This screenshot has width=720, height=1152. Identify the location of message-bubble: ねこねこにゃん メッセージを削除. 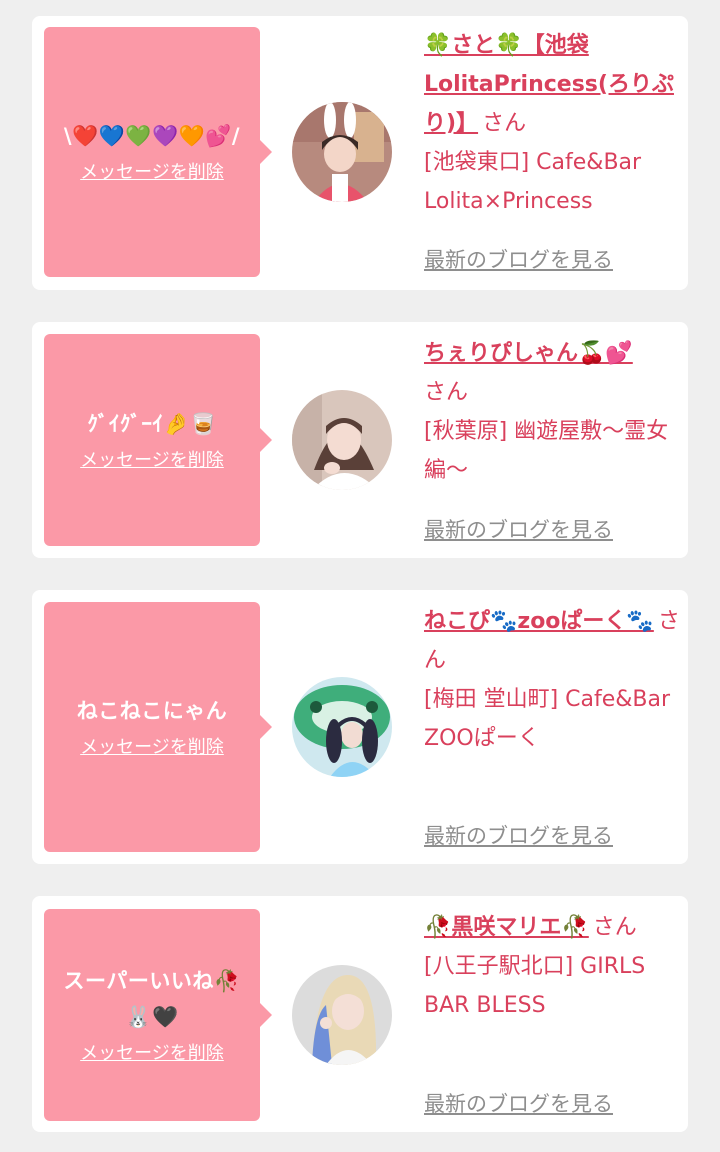
(158, 727).